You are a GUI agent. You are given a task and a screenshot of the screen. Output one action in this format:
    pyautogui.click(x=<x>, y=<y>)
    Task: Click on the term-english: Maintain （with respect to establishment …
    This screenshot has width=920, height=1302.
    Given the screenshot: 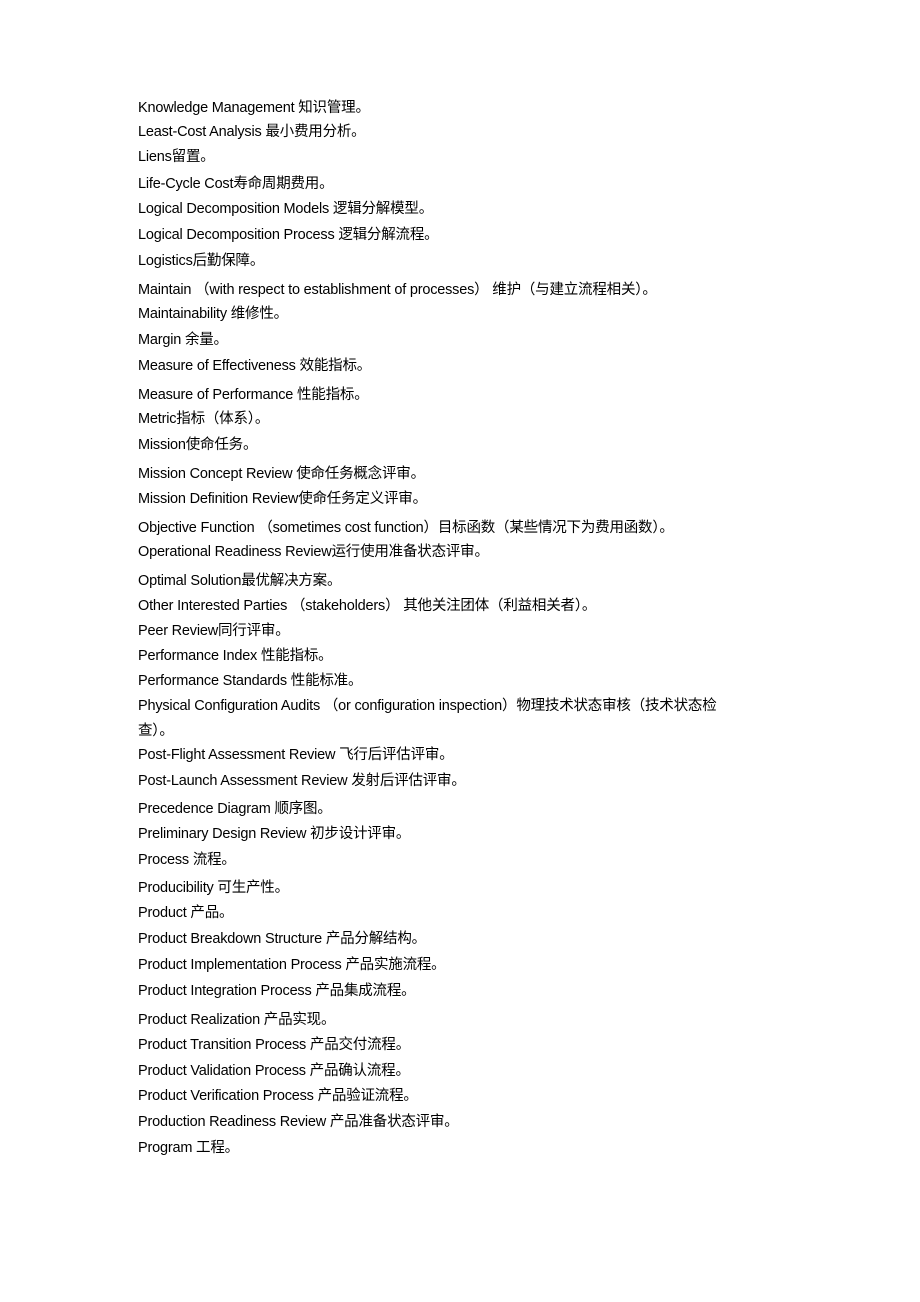 What is the action you would take?
    pyautogui.click(x=315, y=290)
    